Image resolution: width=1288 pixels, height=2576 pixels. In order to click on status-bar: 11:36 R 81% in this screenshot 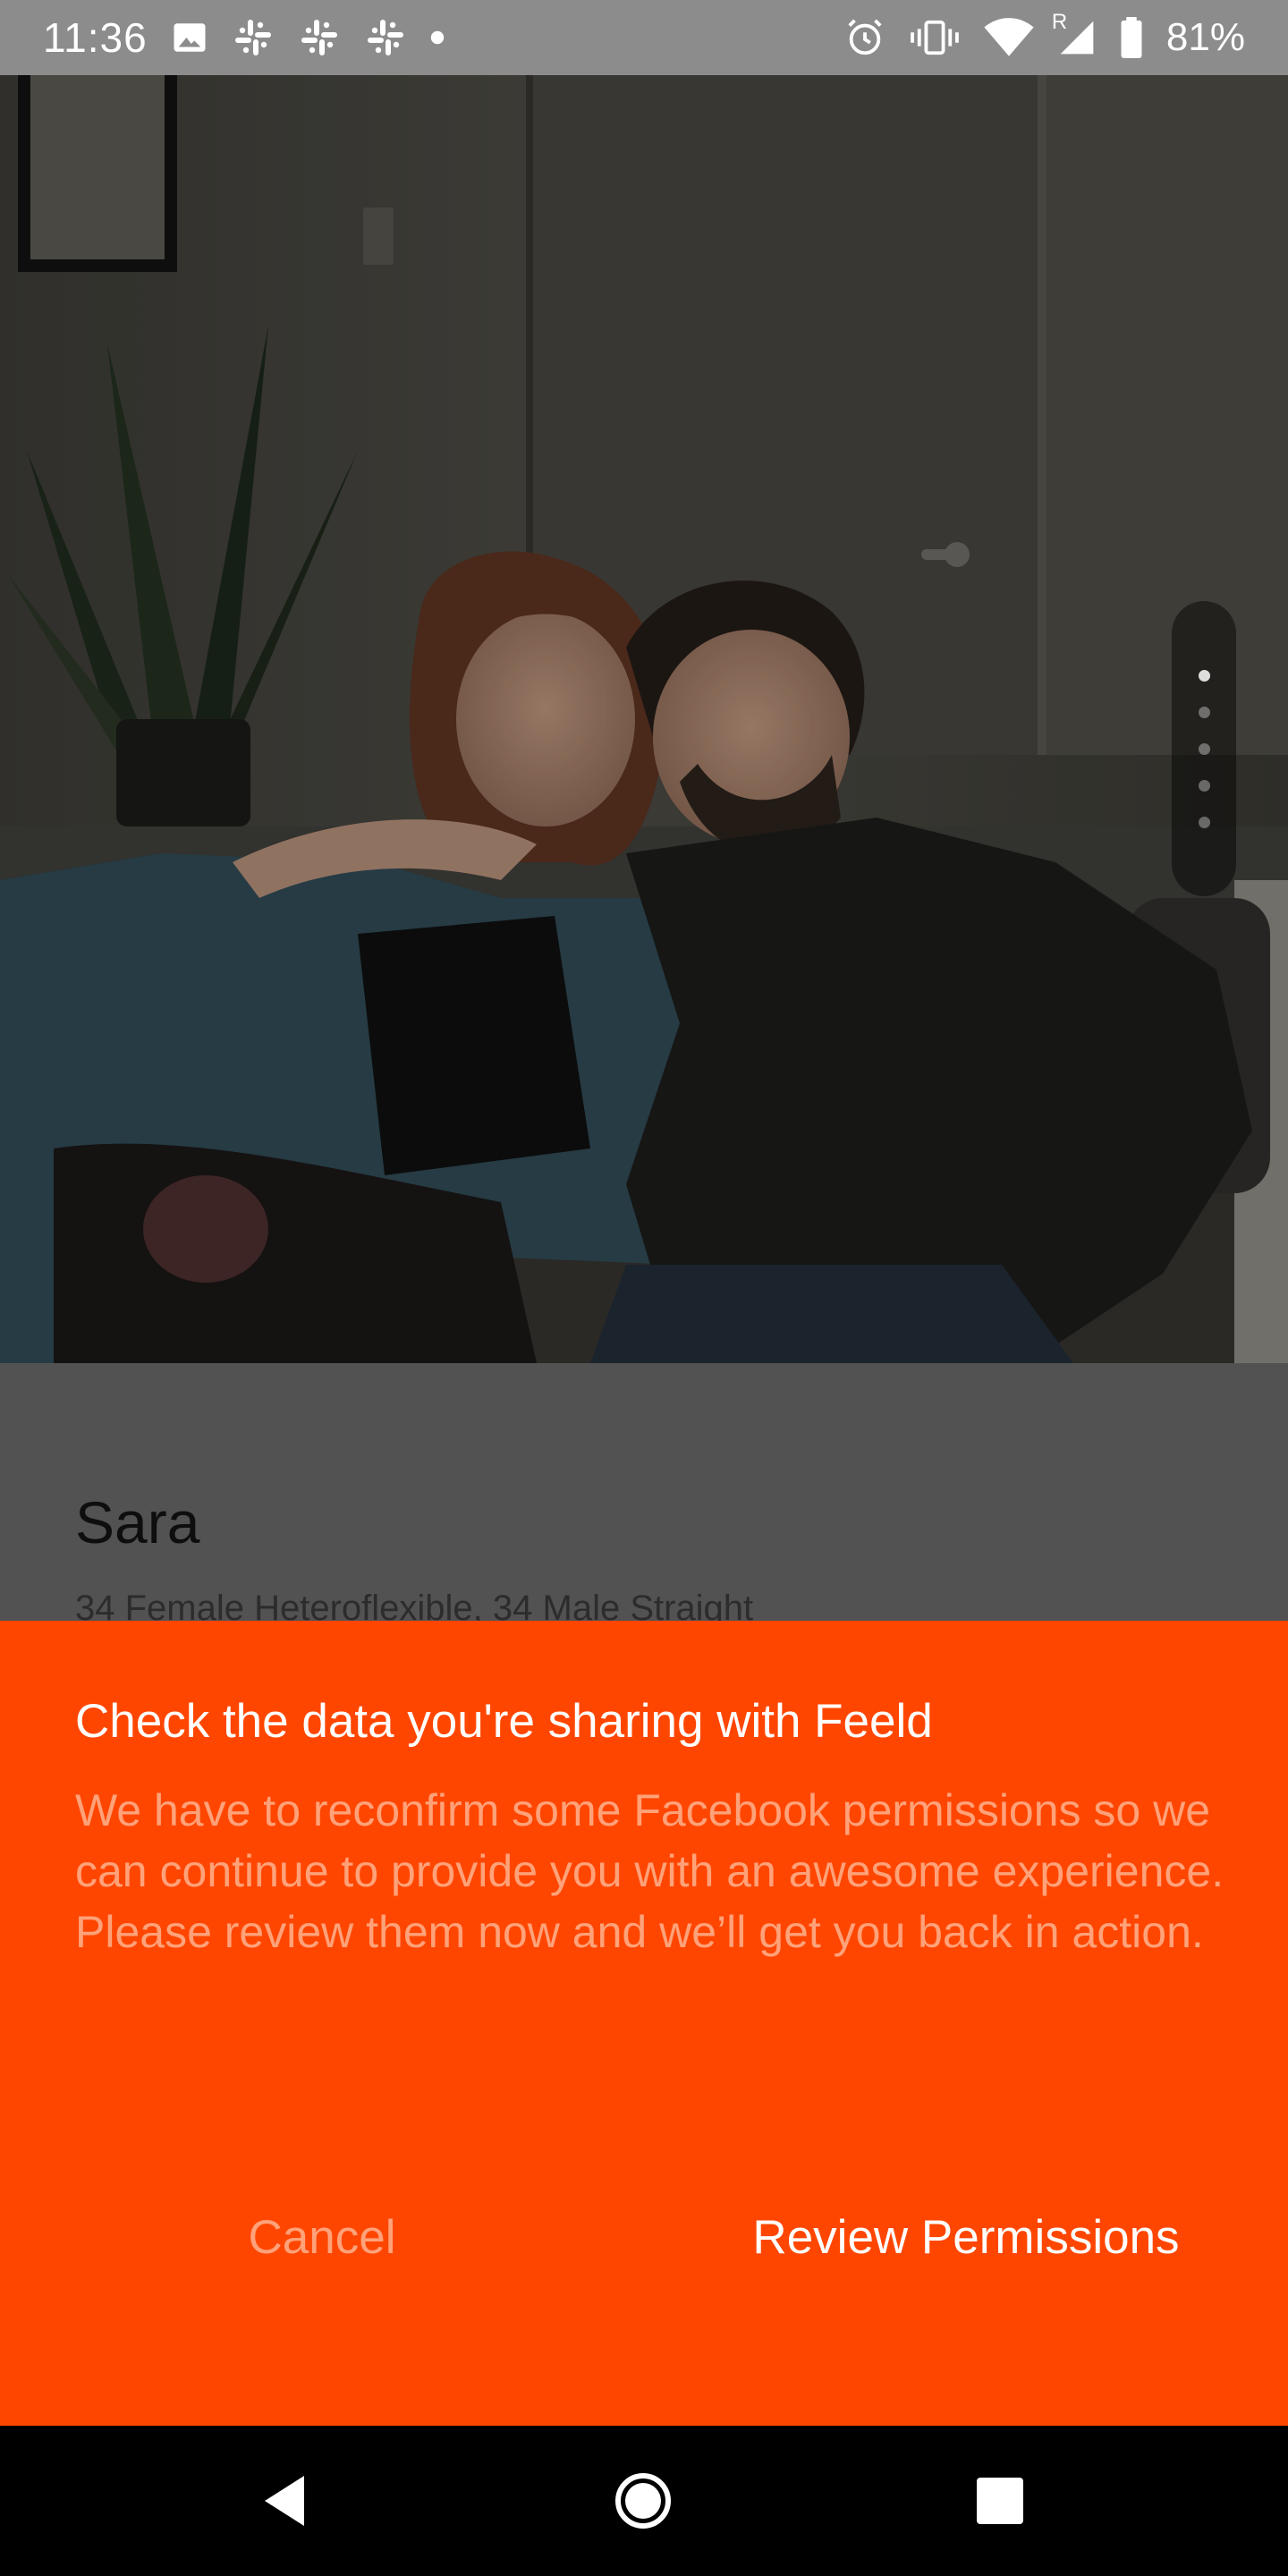, I will do `click(644, 37)`.